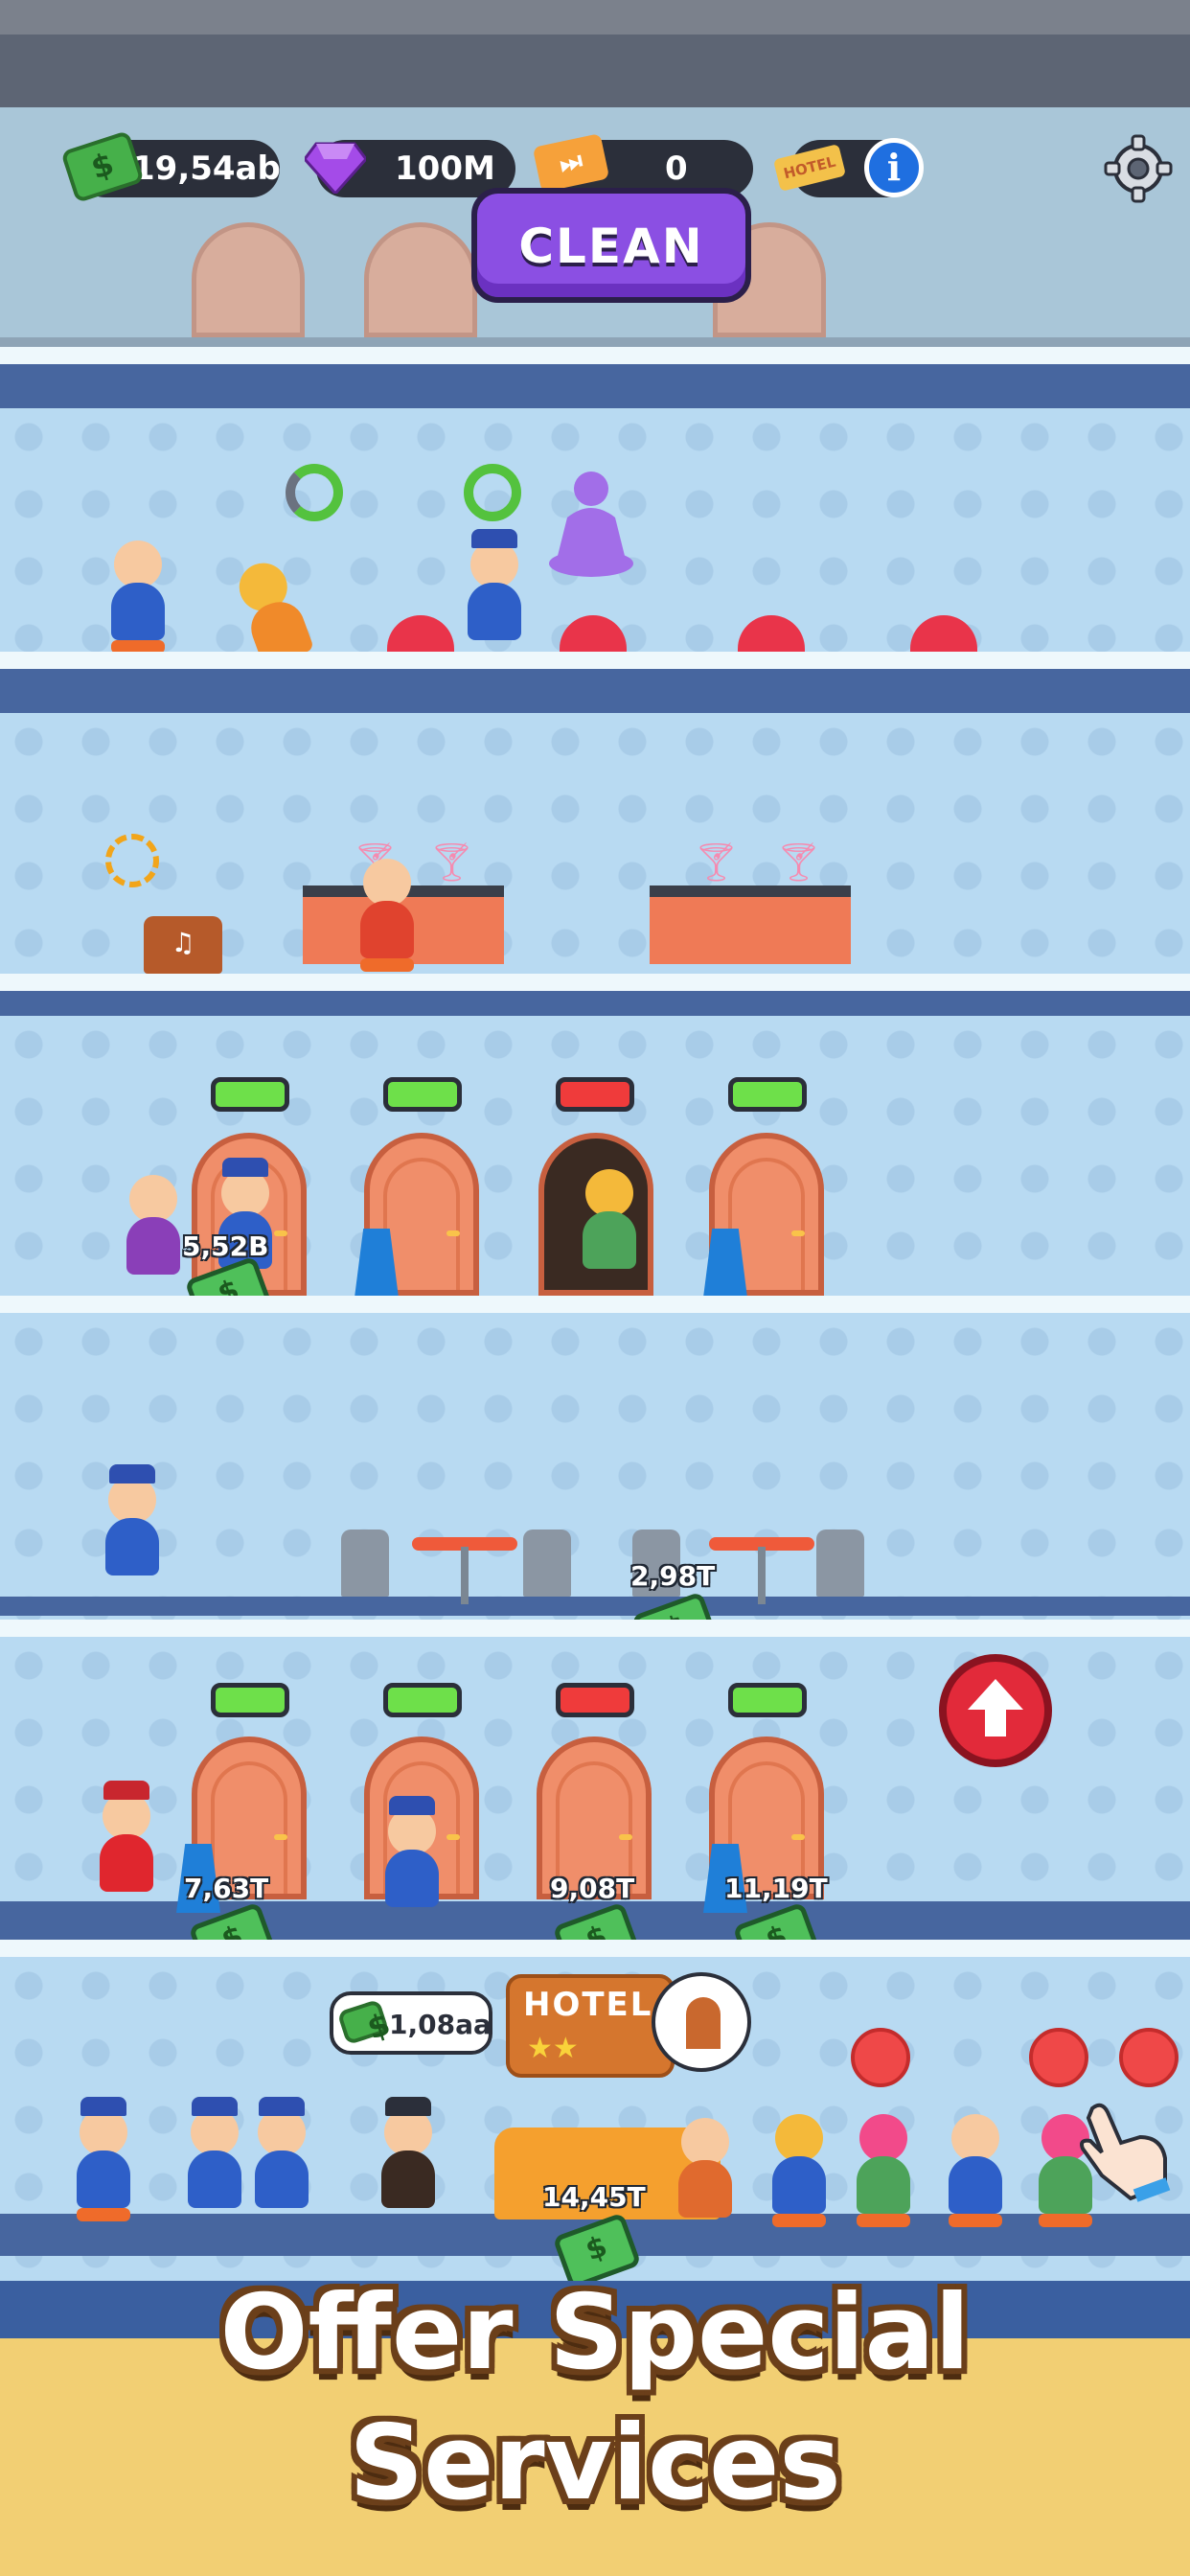 This screenshot has height=2576, width=1190. I want to click on hotel-sign-name: HOTEL, so click(588, 2005).